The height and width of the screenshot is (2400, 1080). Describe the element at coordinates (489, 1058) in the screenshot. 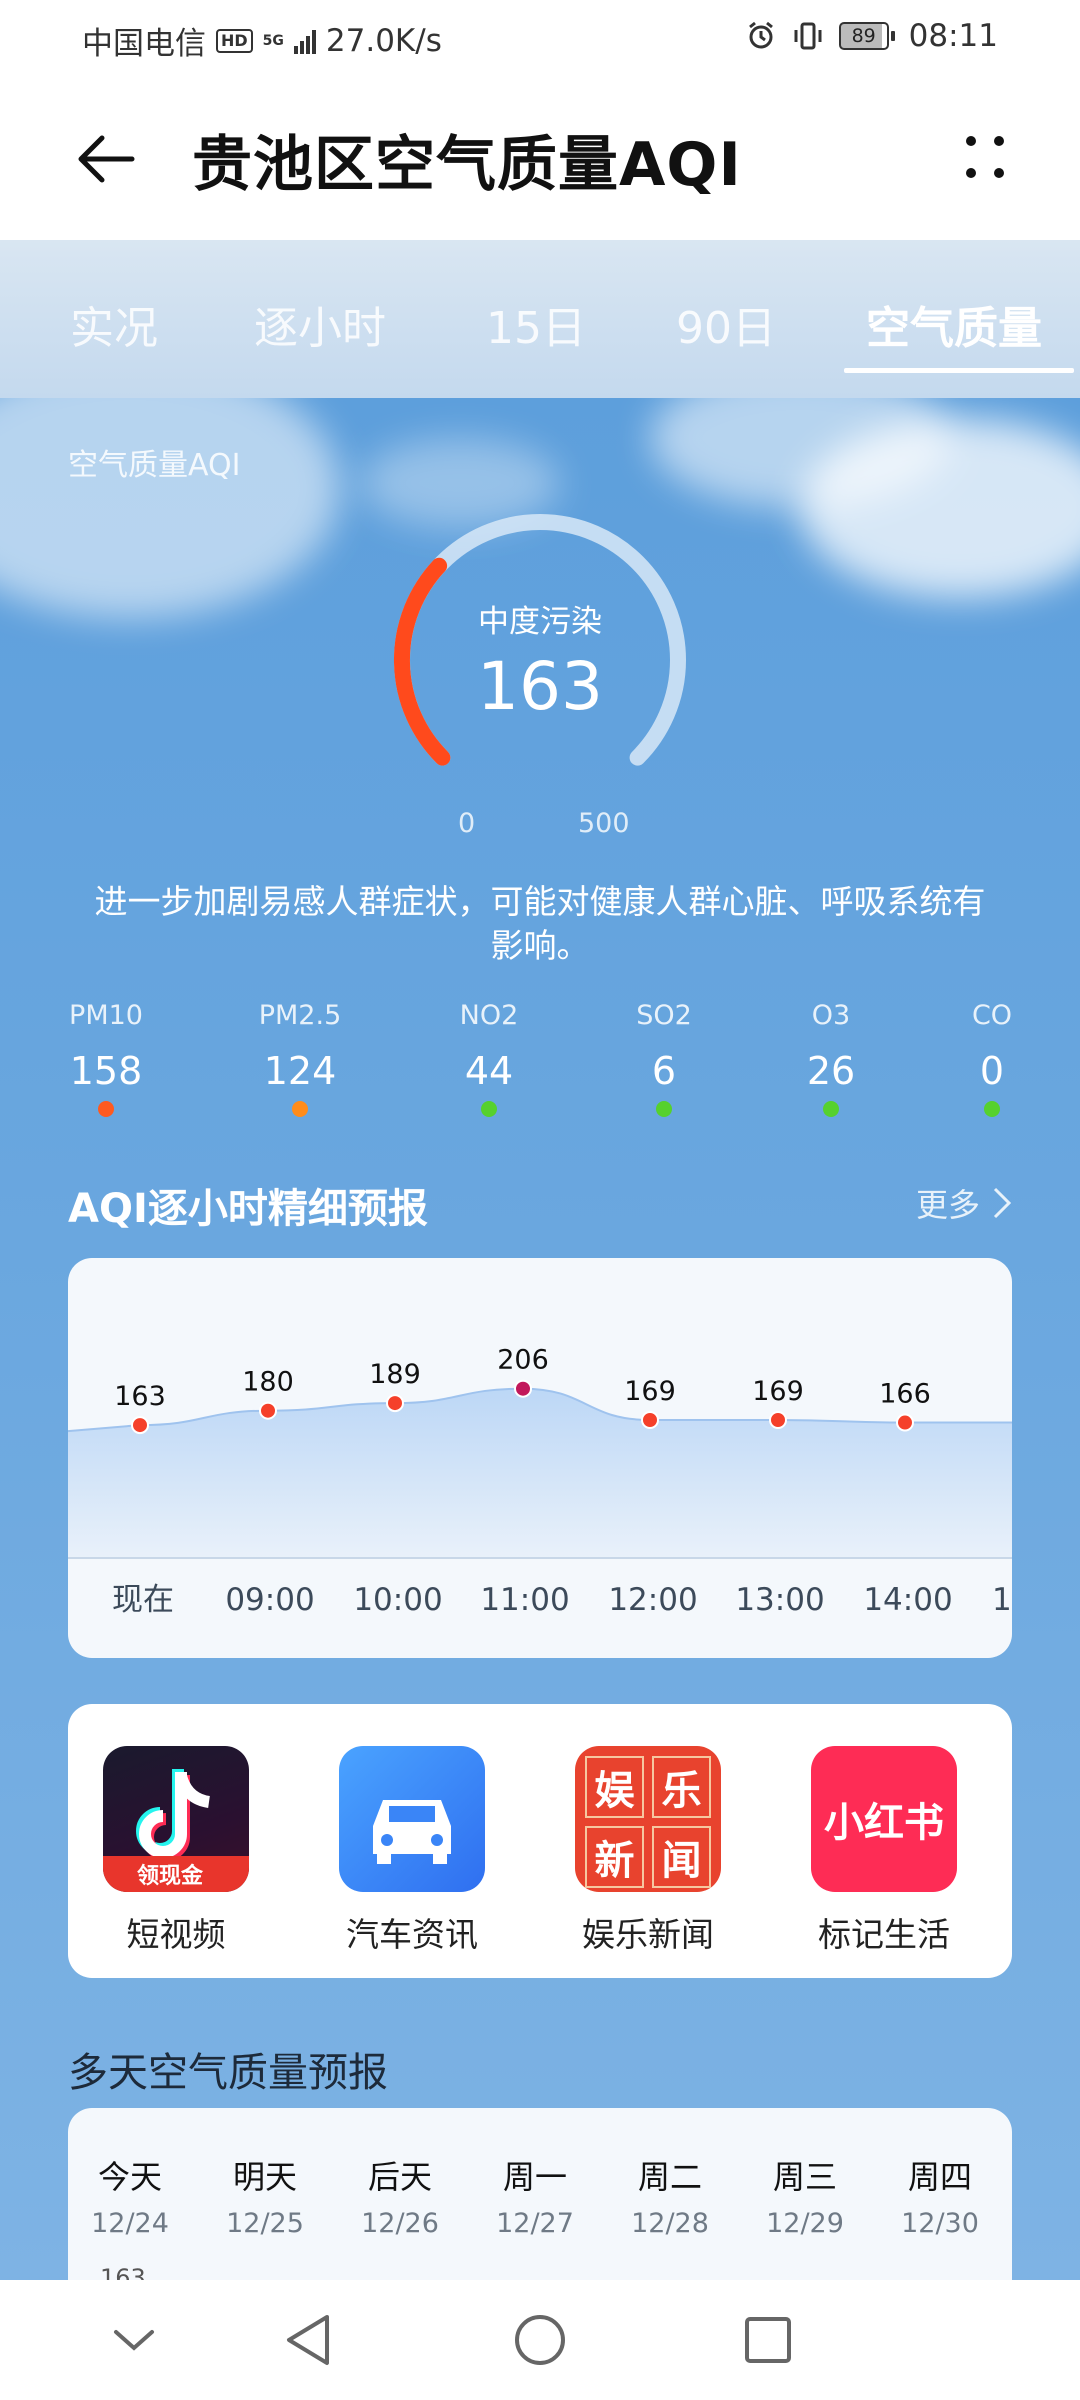

I see `pollutant-no2: NO2 44` at that location.